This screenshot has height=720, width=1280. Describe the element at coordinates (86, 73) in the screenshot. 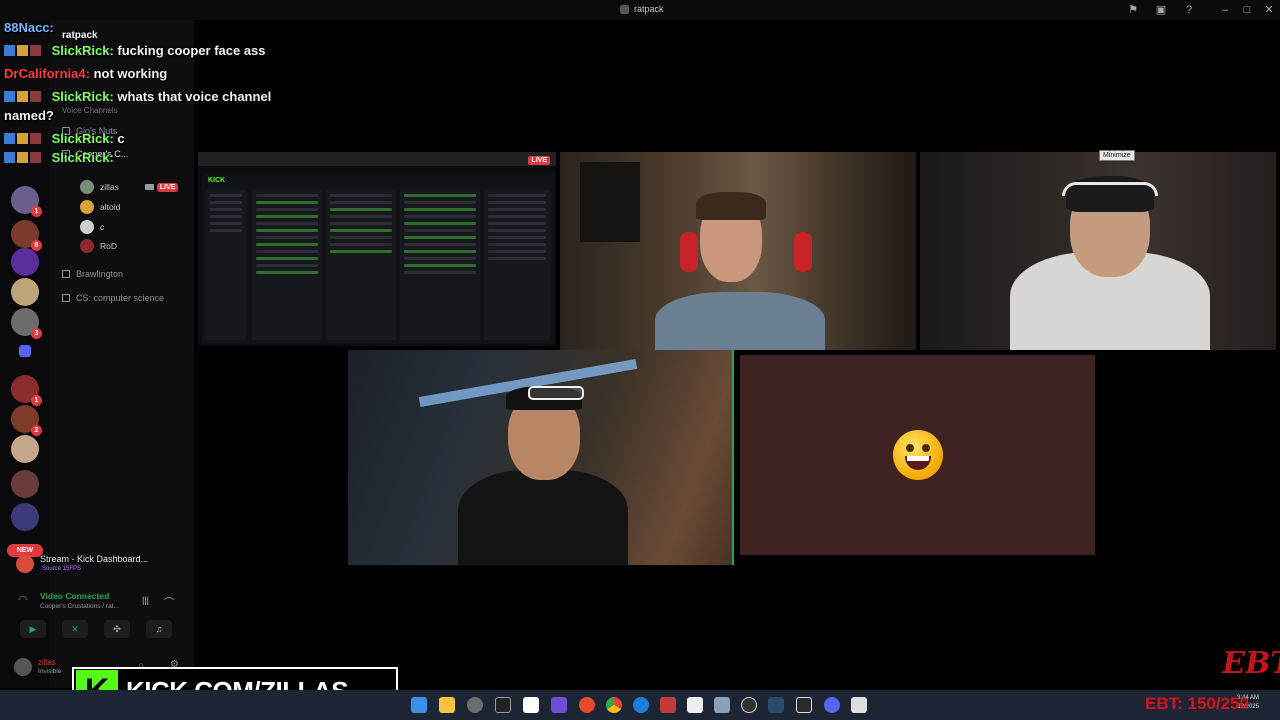

I see `chat-message: DrCalifornia4: not working` at that location.